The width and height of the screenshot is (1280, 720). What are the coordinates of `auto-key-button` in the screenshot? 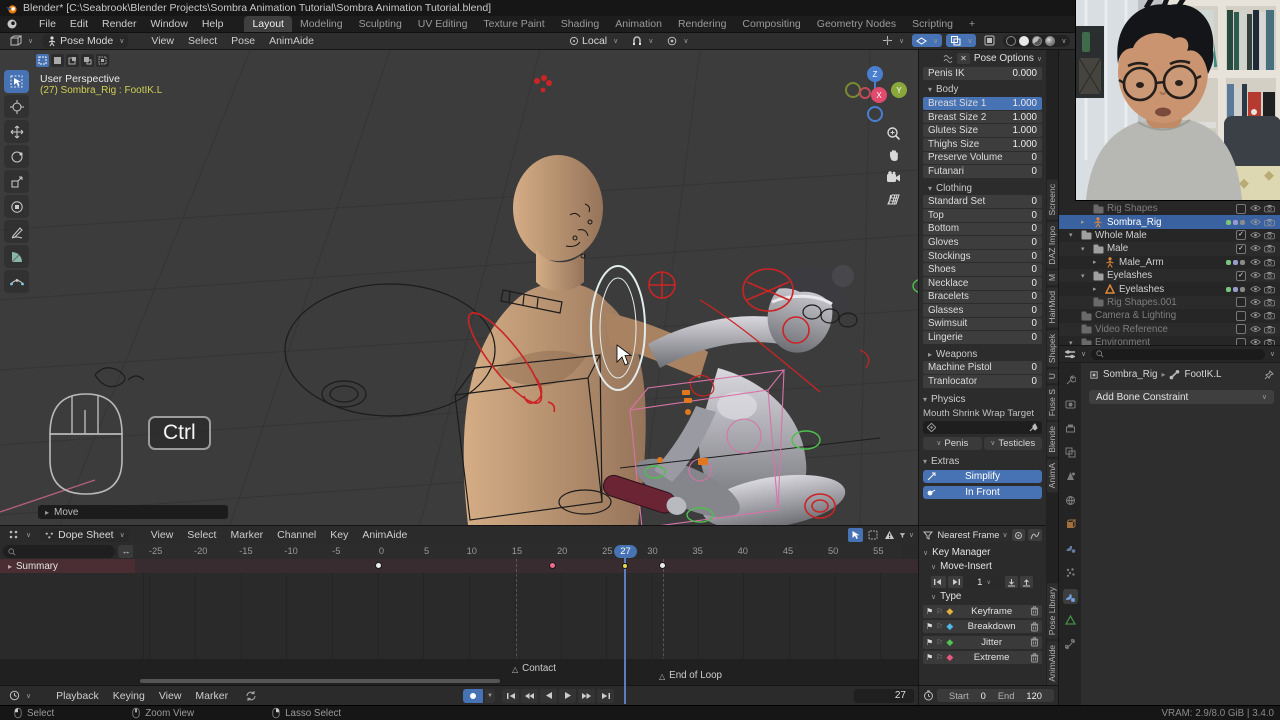 It's located at (473, 695).